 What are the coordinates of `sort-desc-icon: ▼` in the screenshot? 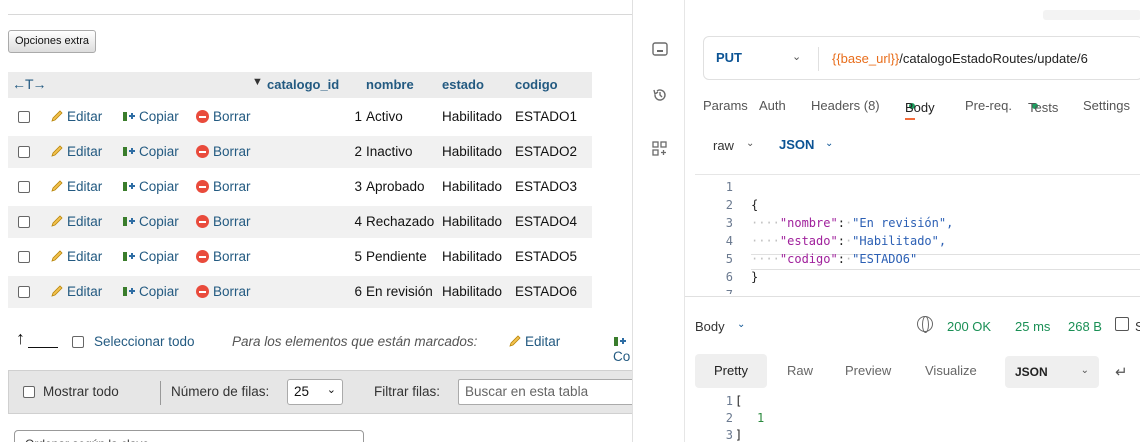 It's located at (257, 82).